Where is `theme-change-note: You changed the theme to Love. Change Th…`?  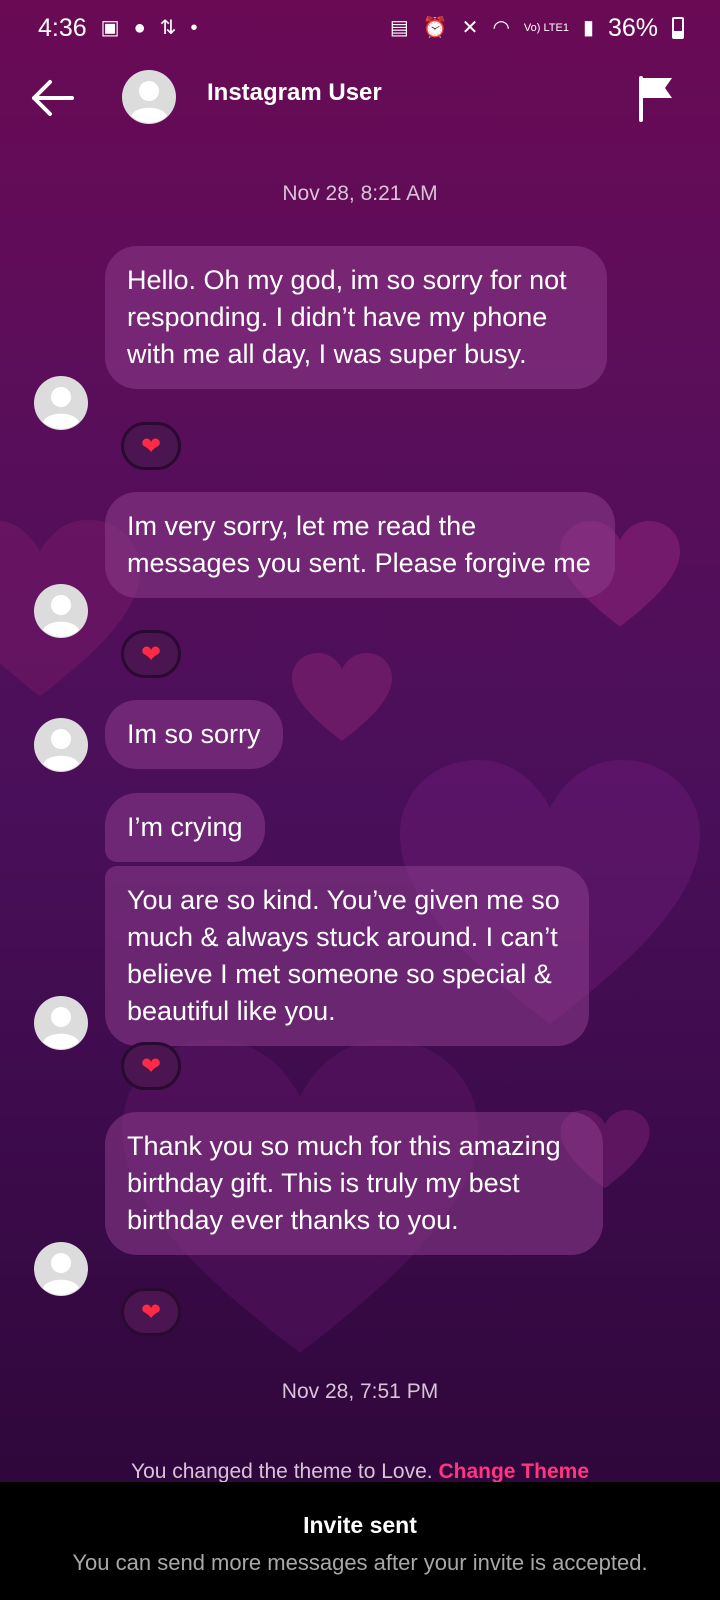
theme-change-note: You changed the theme to Love. Change Th… is located at coordinates (360, 1472).